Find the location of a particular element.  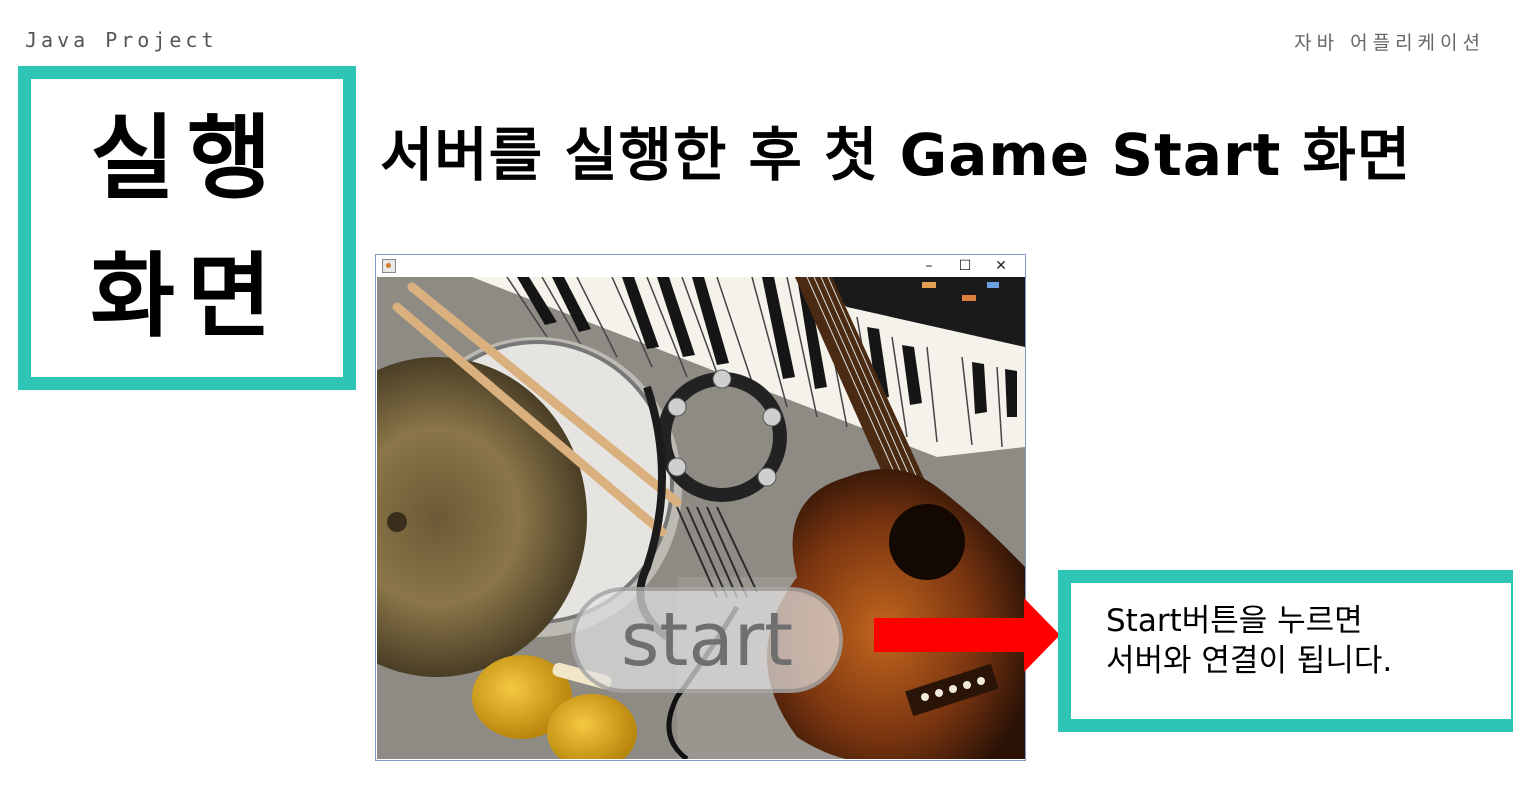

start-button: start is located at coordinates (707, 640).